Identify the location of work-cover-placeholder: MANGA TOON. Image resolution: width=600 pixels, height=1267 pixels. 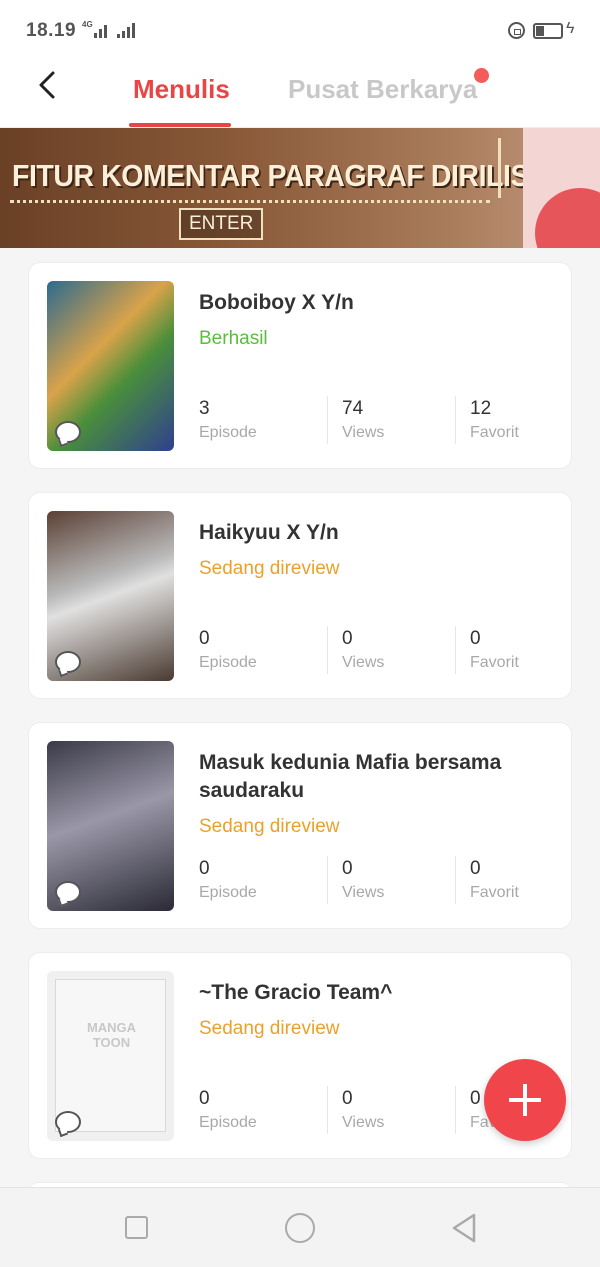
(110, 1056).